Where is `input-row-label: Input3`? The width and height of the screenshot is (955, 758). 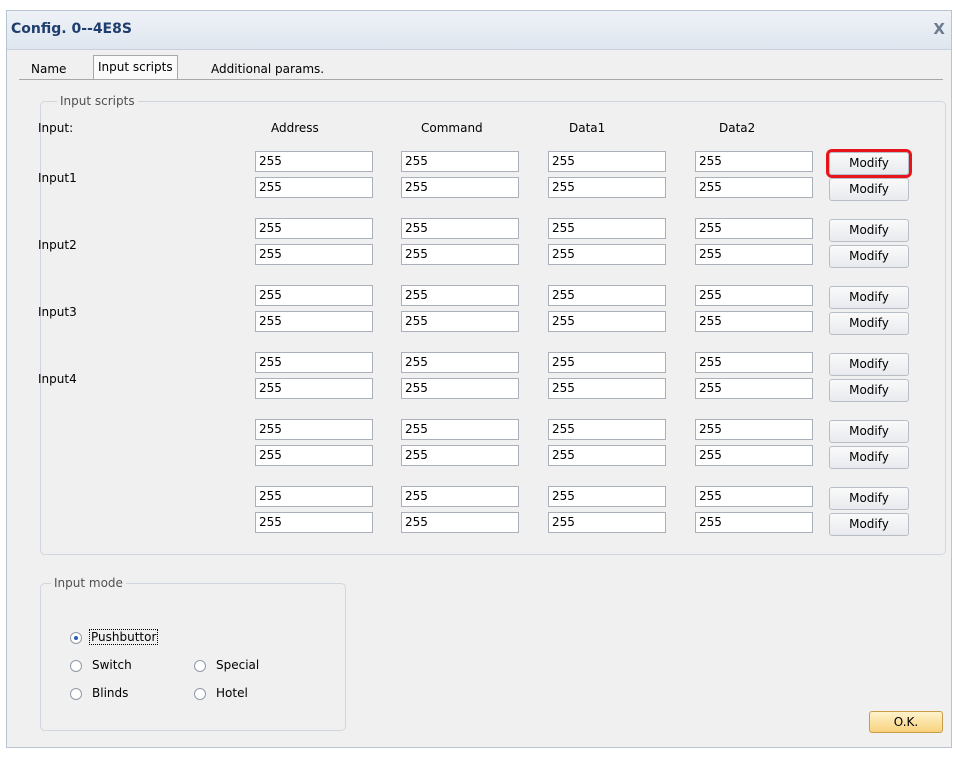
input-row-label: Input3 is located at coordinates (57, 312).